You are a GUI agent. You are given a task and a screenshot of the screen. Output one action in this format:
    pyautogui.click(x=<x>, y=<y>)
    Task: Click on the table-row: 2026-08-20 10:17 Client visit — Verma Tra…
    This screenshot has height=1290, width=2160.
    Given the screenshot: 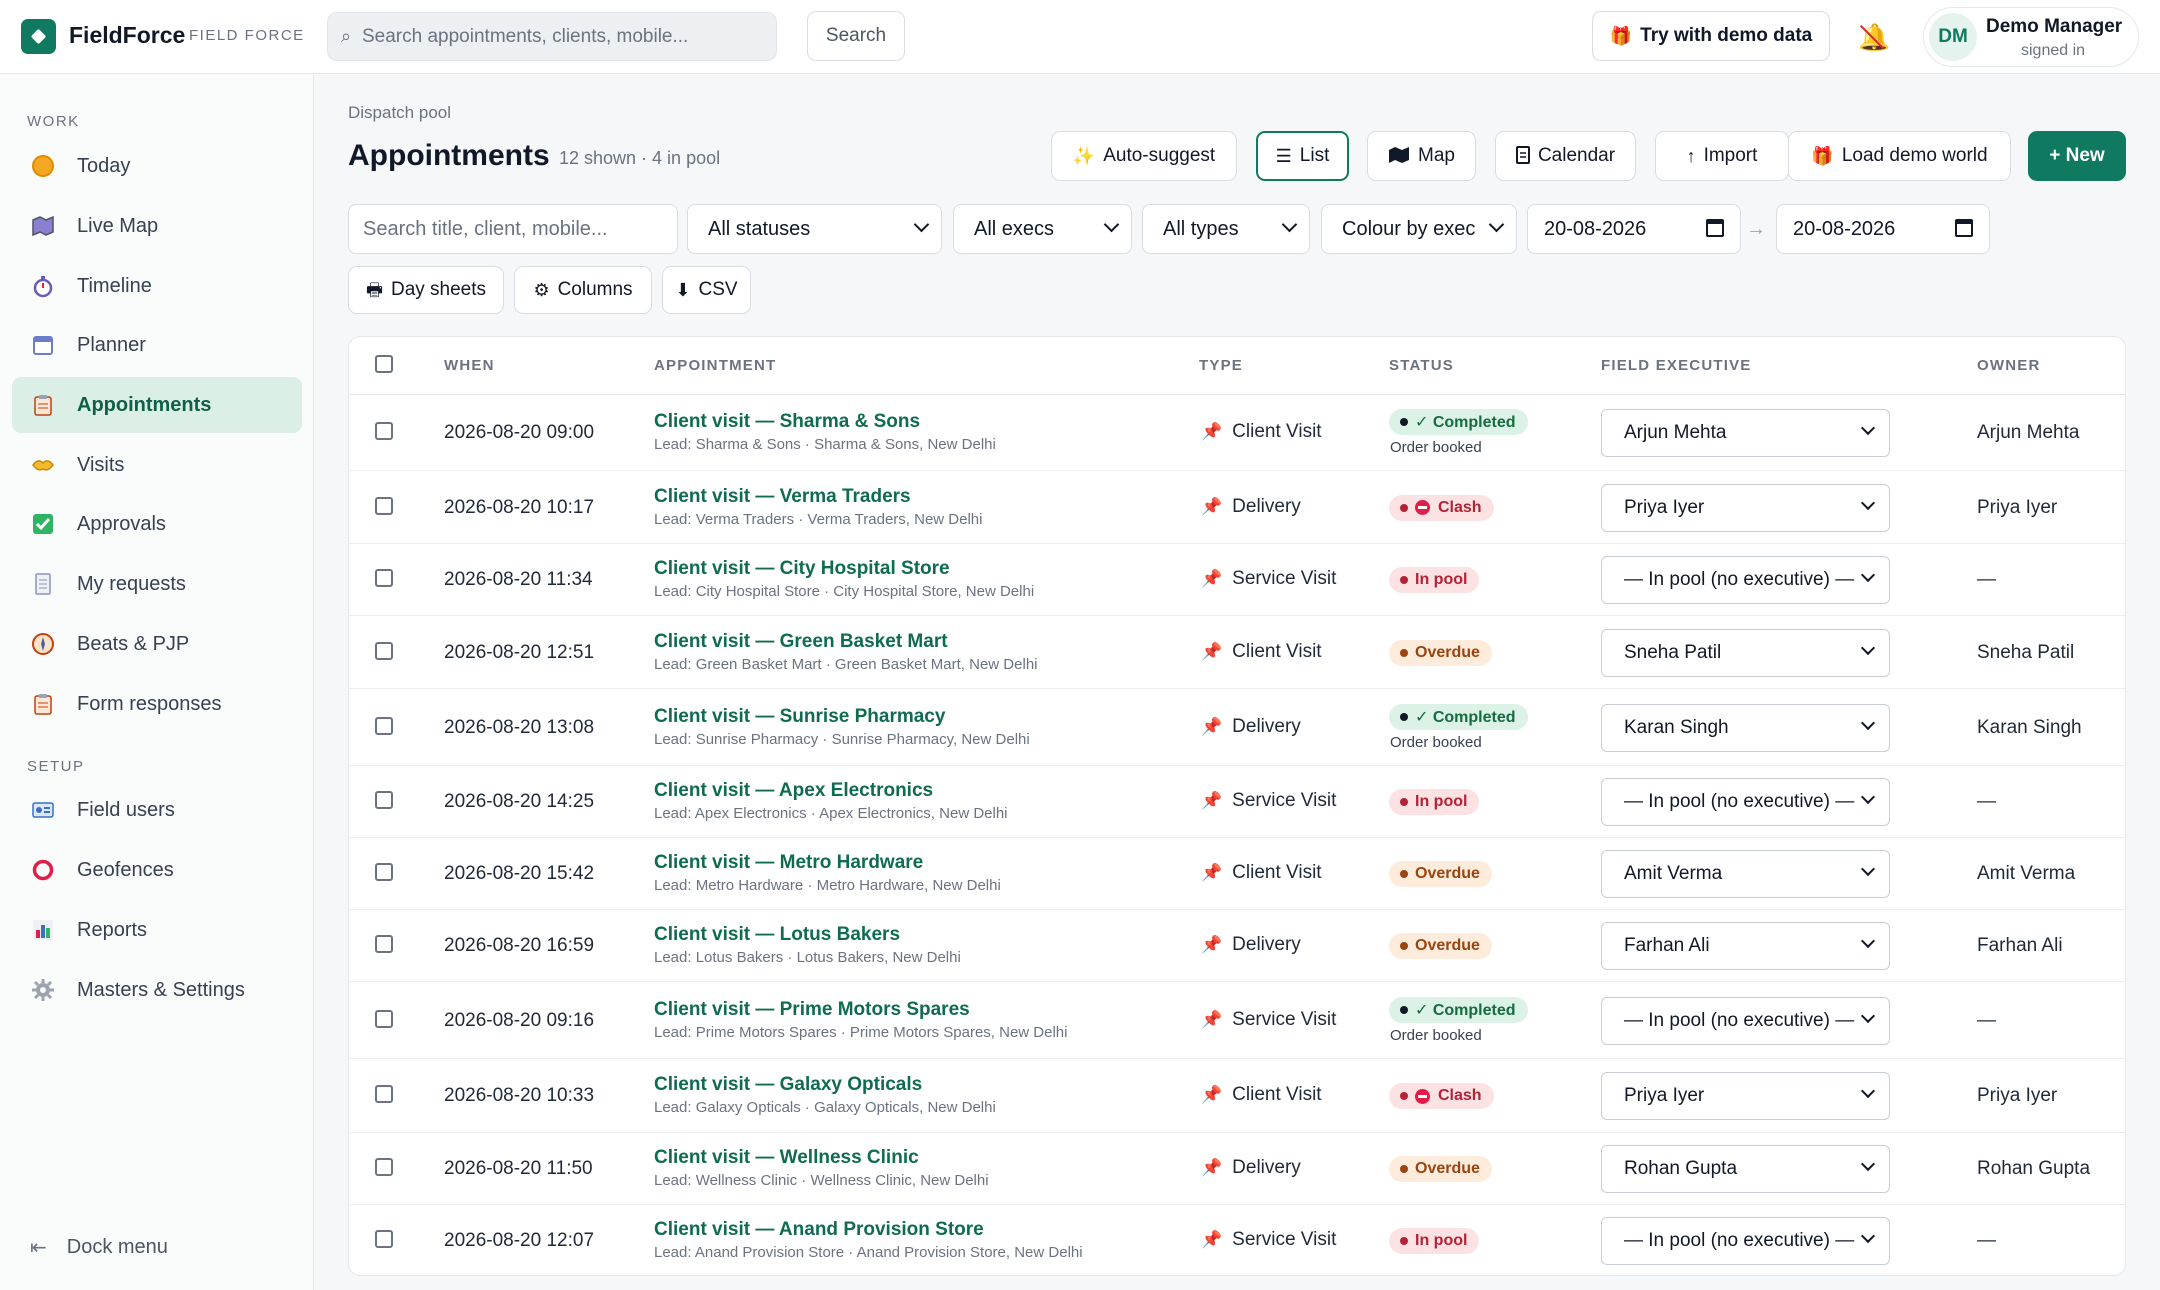 What is the action you would take?
    pyautogui.click(x=1237, y=507)
    